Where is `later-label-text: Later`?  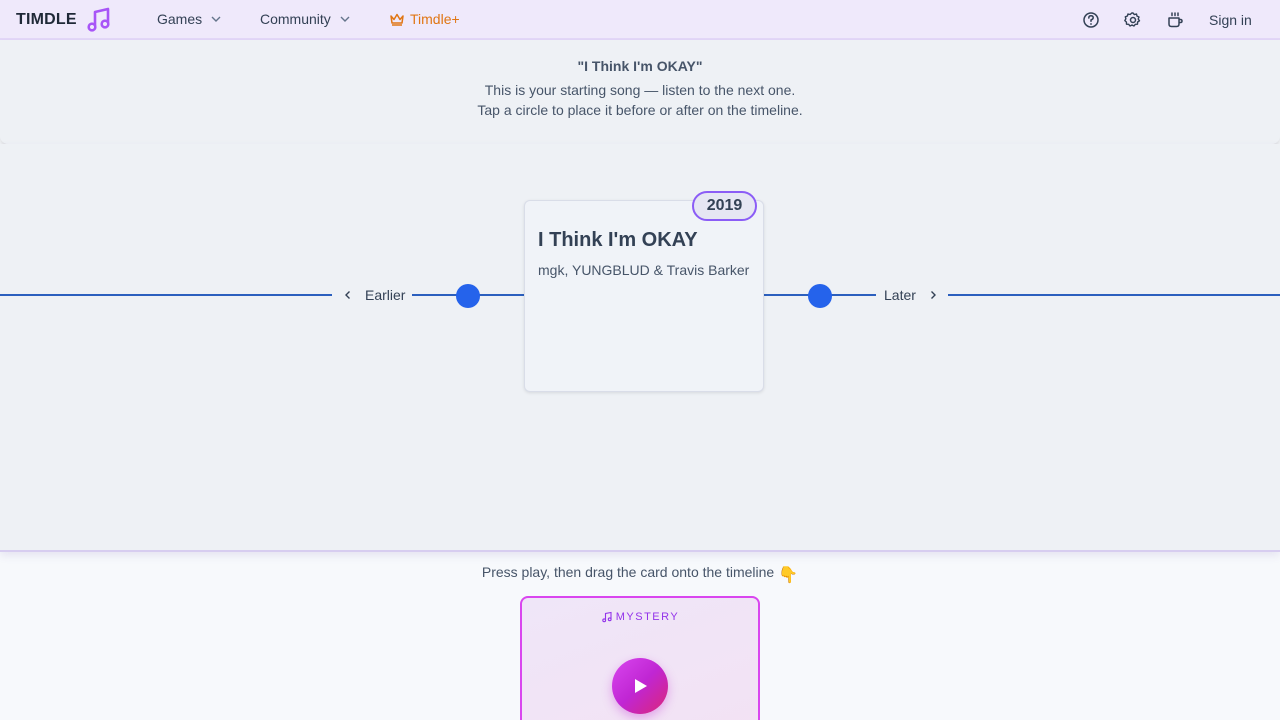
later-label-text: Later is located at coordinates (900, 295).